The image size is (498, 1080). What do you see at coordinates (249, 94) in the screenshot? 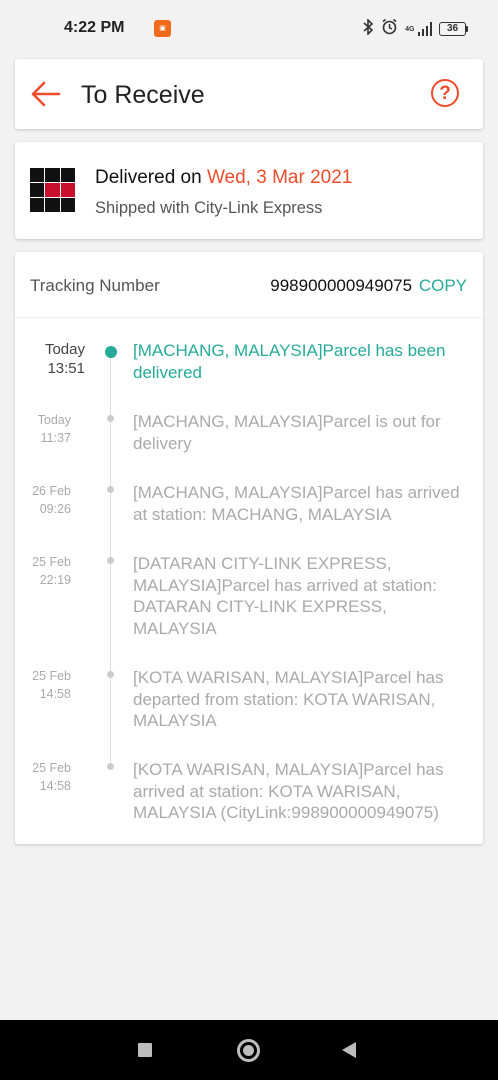
I see `header-bar: To Receive ?` at bounding box center [249, 94].